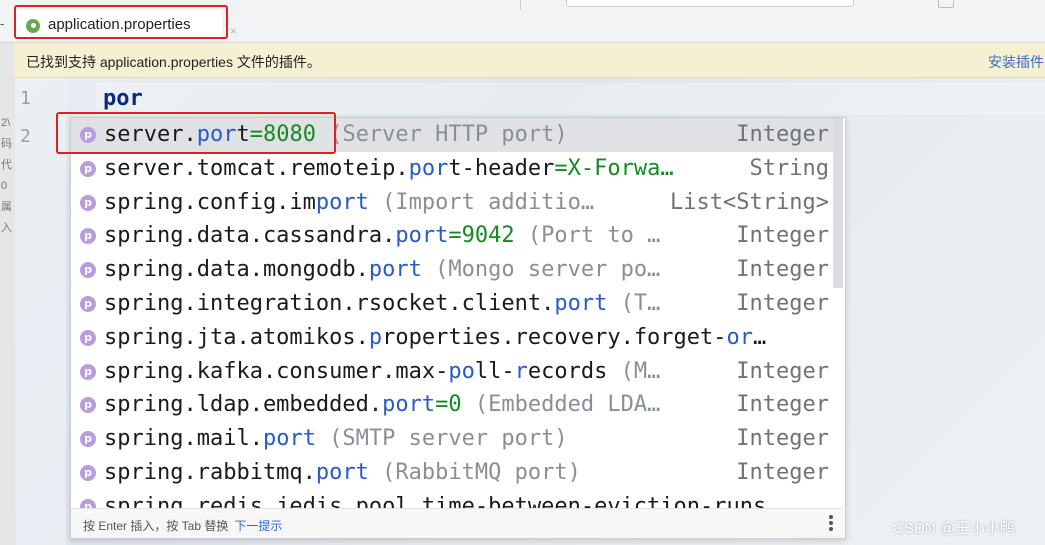 Image resolution: width=1045 pixels, height=545 pixels. I want to click on line-number: 1, so click(25, 98).